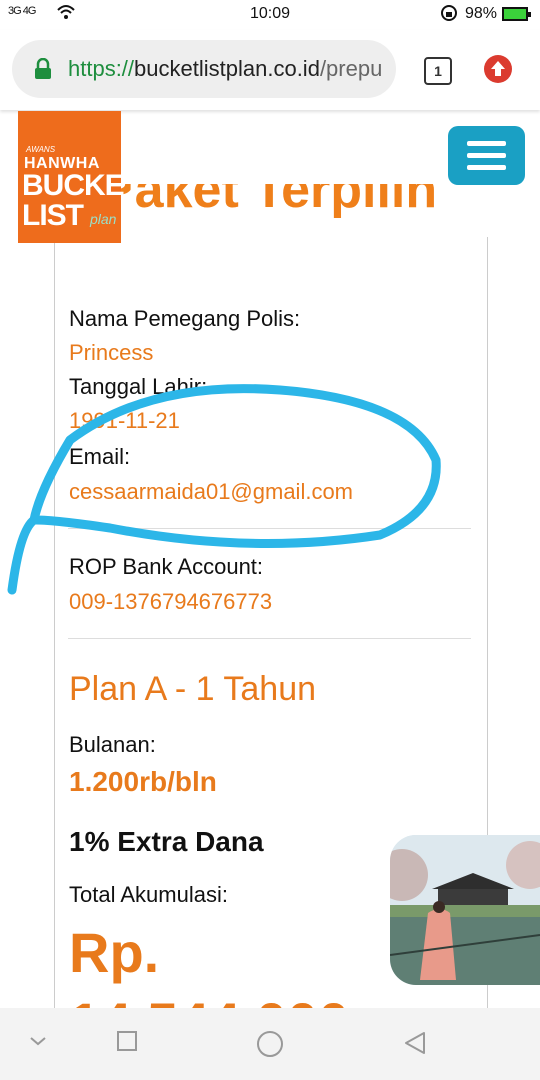 The width and height of the screenshot is (540, 1080). I want to click on home-icon, so click(270, 1046).